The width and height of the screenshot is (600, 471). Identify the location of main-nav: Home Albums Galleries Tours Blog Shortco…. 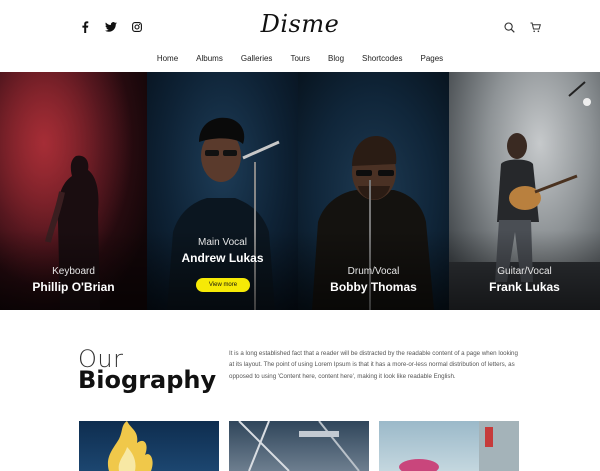
(300, 59).